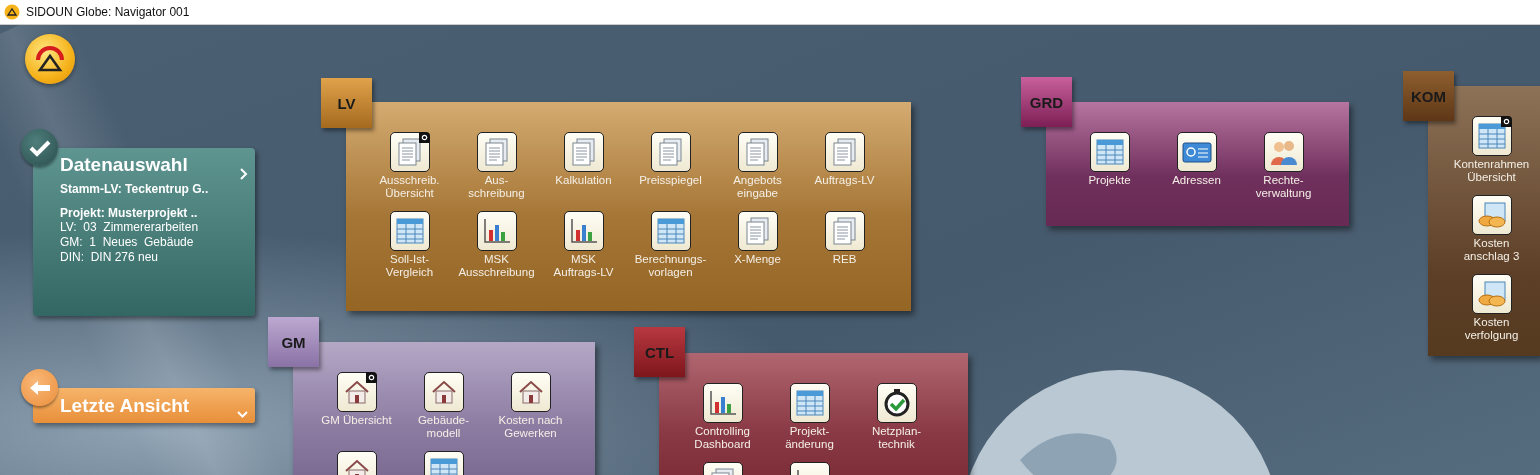 The height and width of the screenshot is (475, 1540). What do you see at coordinates (896, 403) in the screenshot?
I see `stopwatch-icon` at bounding box center [896, 403].